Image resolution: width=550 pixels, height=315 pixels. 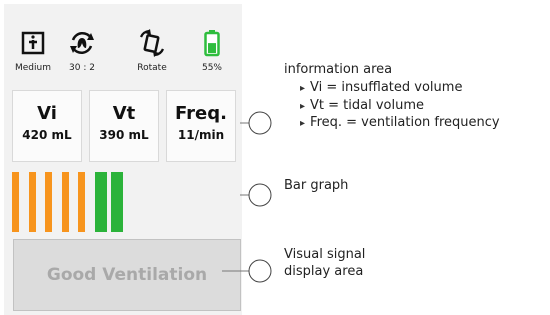 I want to click on annotation-bar-graph: Bar graph, so click(x=316, y=185).